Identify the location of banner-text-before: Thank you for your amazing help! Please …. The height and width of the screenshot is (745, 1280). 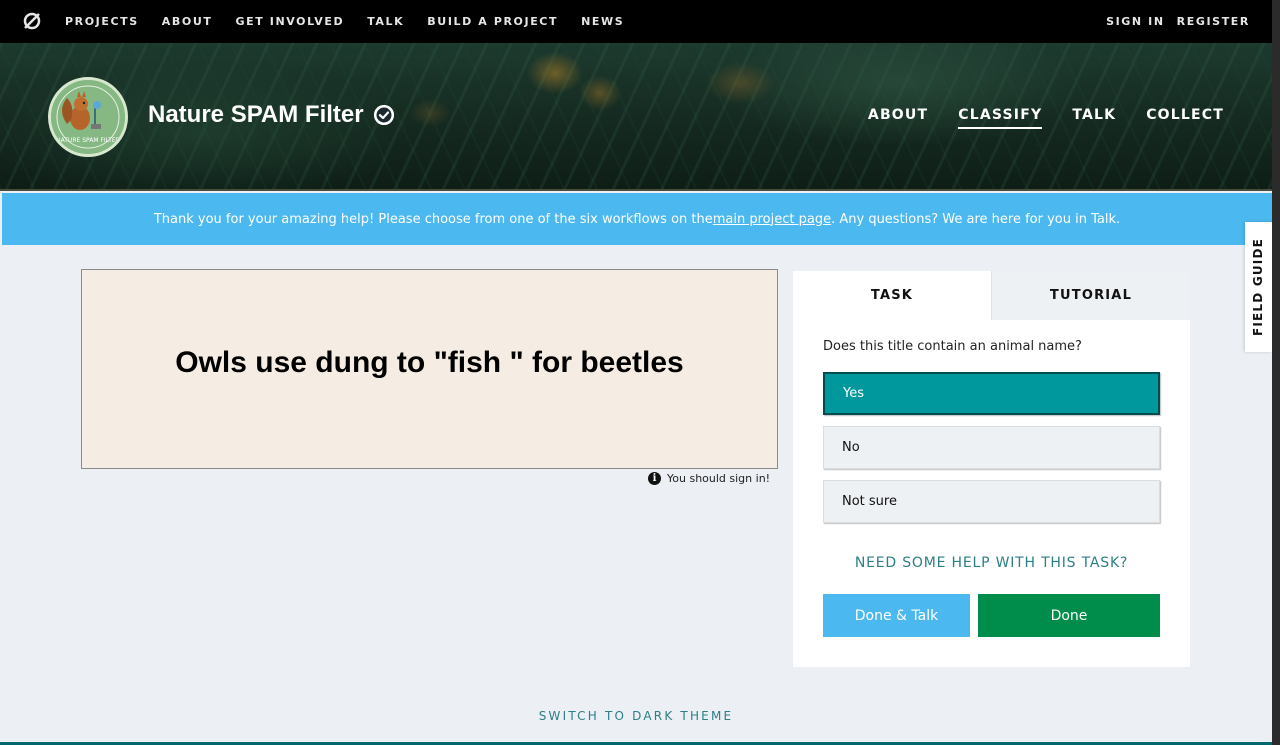
(433, 219).